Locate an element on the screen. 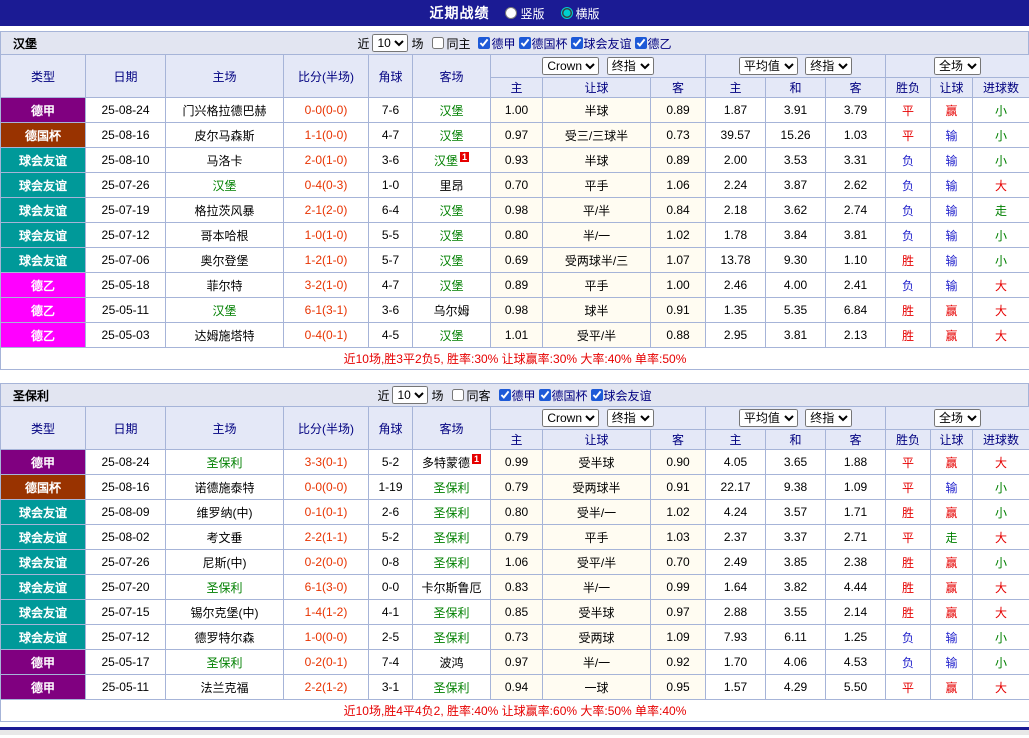  layout-vertical-option: 竖版 is located at coordinates (525, 13).